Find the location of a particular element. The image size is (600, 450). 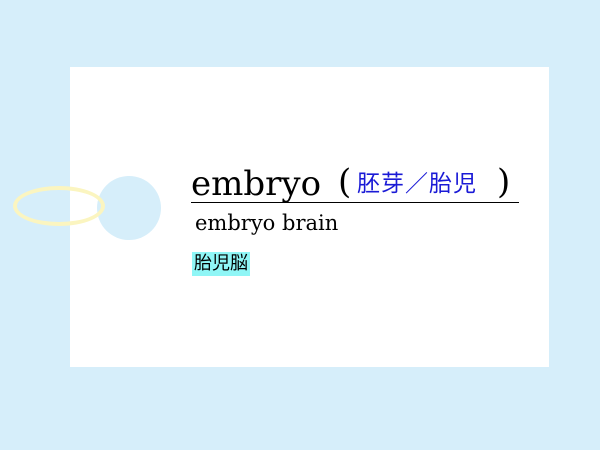

open-paren: ( is located at coordinates (345, 182).